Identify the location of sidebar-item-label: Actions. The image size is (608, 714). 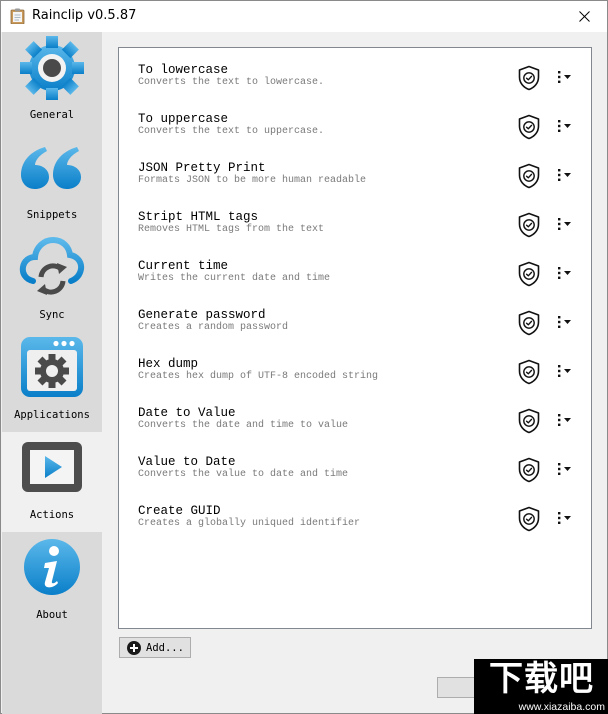
(52, 515).